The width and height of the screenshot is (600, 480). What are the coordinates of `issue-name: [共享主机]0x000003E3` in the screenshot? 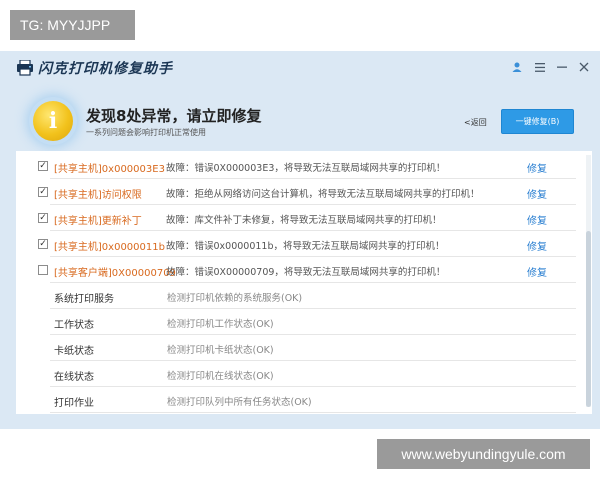 It's located at (109, 169).